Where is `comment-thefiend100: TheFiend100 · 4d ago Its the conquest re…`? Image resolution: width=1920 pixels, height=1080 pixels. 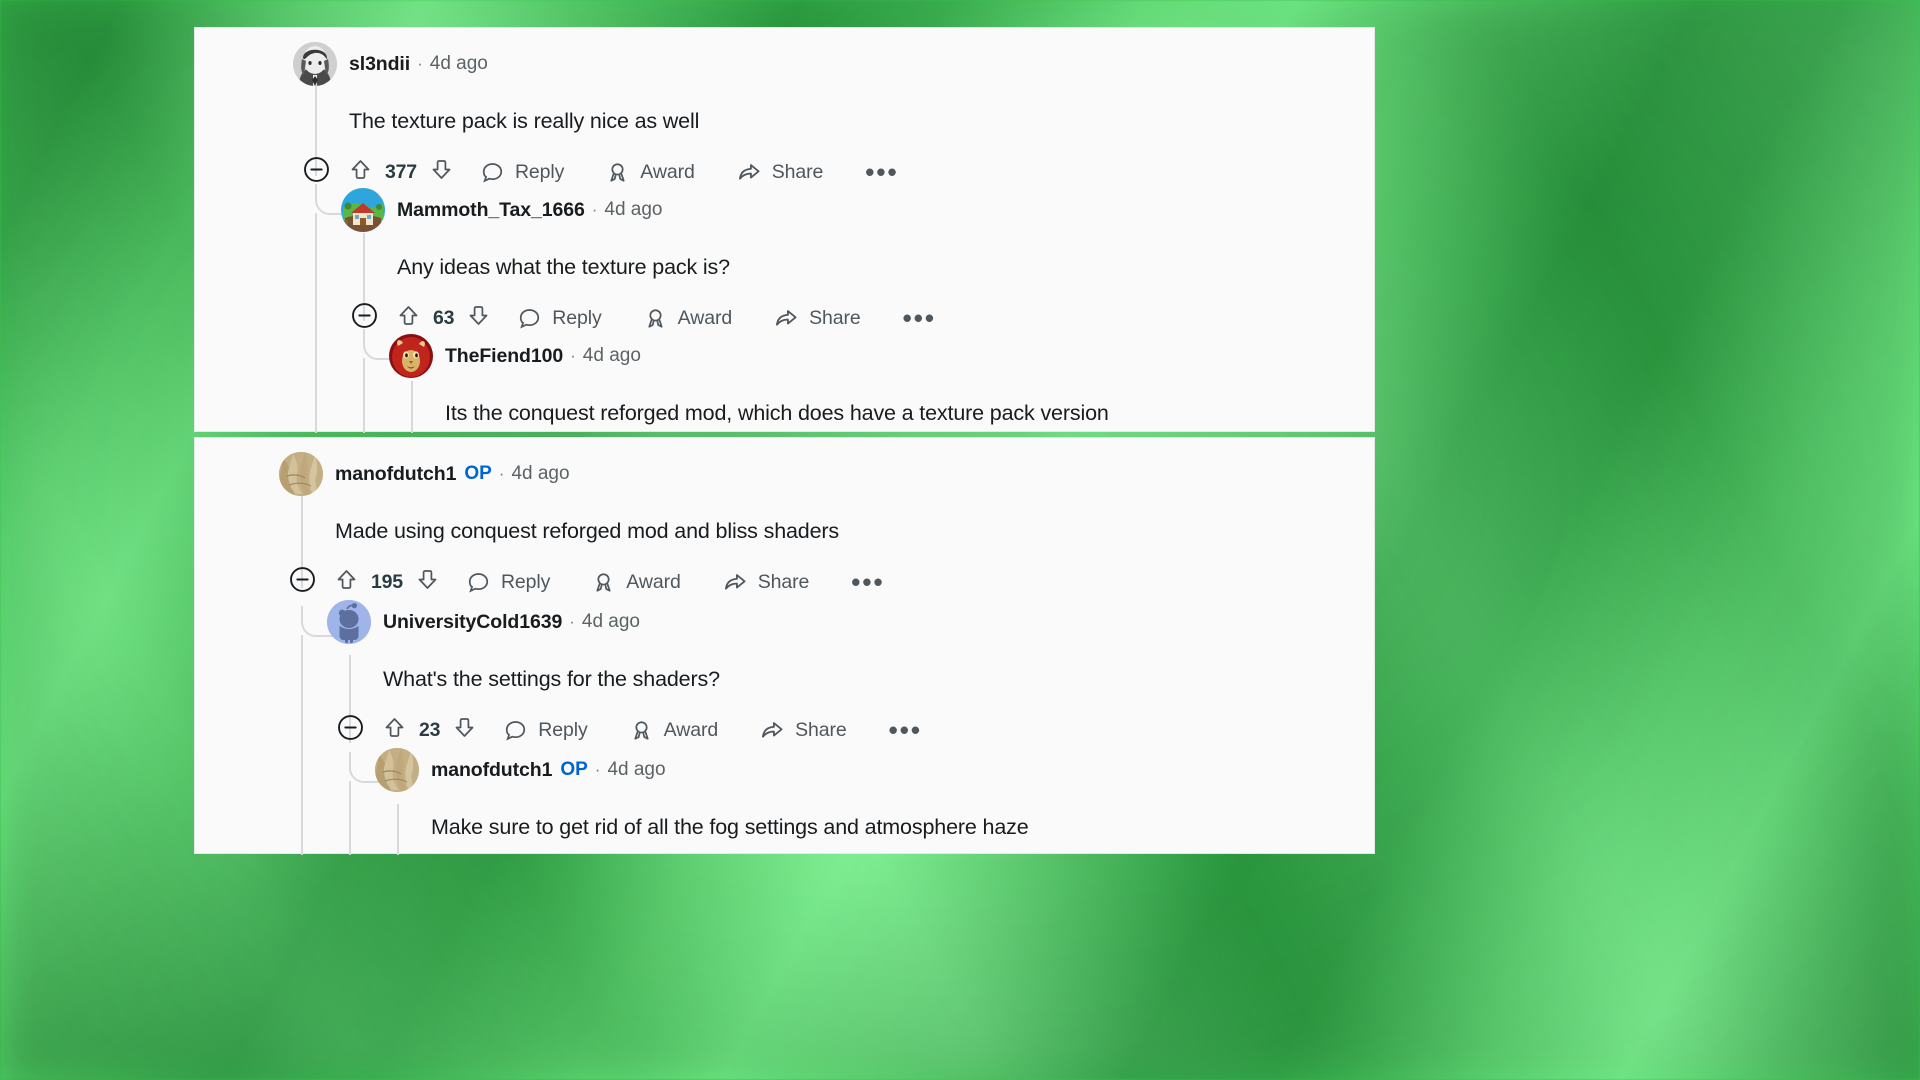 comment-thefiend100: TheFiend100 · 4d ago Its the conquest re… is located at coordinates (869, 381).